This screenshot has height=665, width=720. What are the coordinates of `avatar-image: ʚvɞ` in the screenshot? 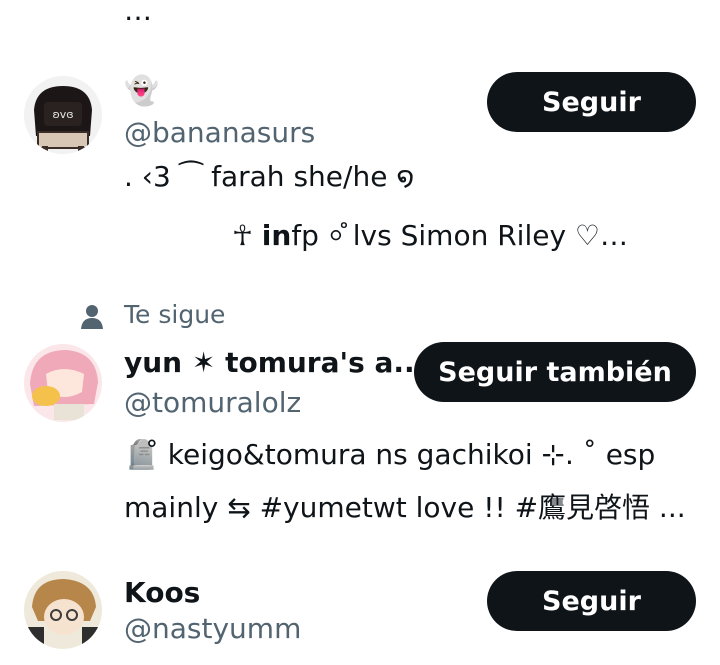 It's located at (63, 115).